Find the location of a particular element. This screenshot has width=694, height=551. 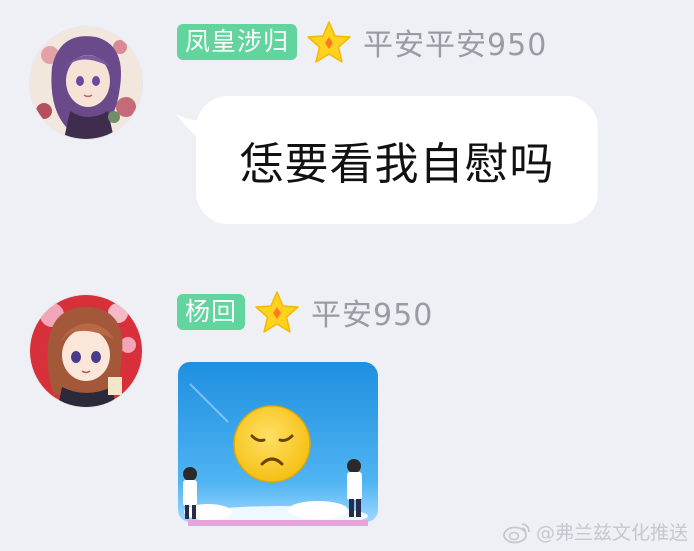

sender-tag-badge: 凤皇涉归 is located at coordinates (237, 42).